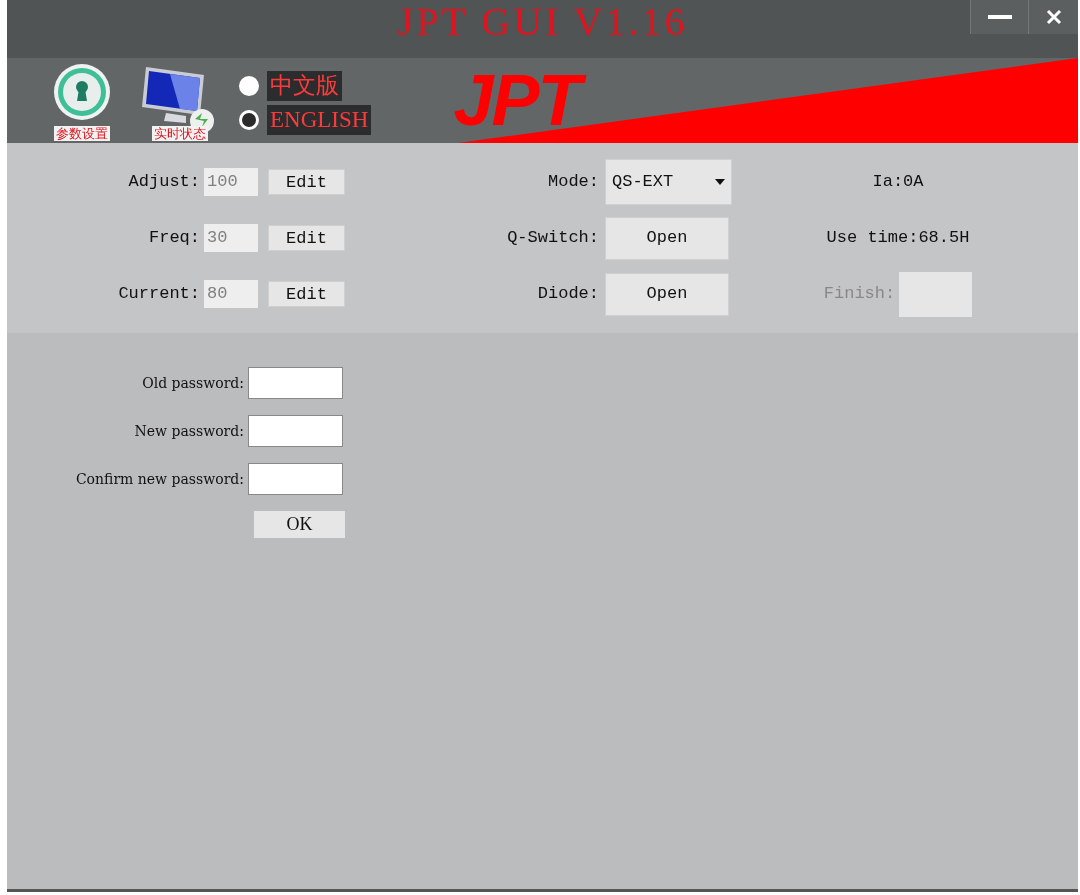 The height and width of the screenshot is (895, 1080). Describe the element at coordinates (164, 182) in the screenshot. I see `parameter-label: Adjust:` at that location.